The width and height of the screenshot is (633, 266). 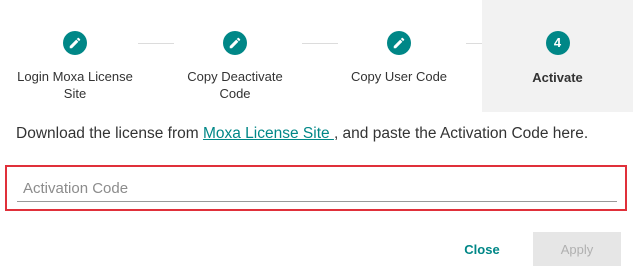 I want to click on step-1-circle, so click(x=75, y=43).